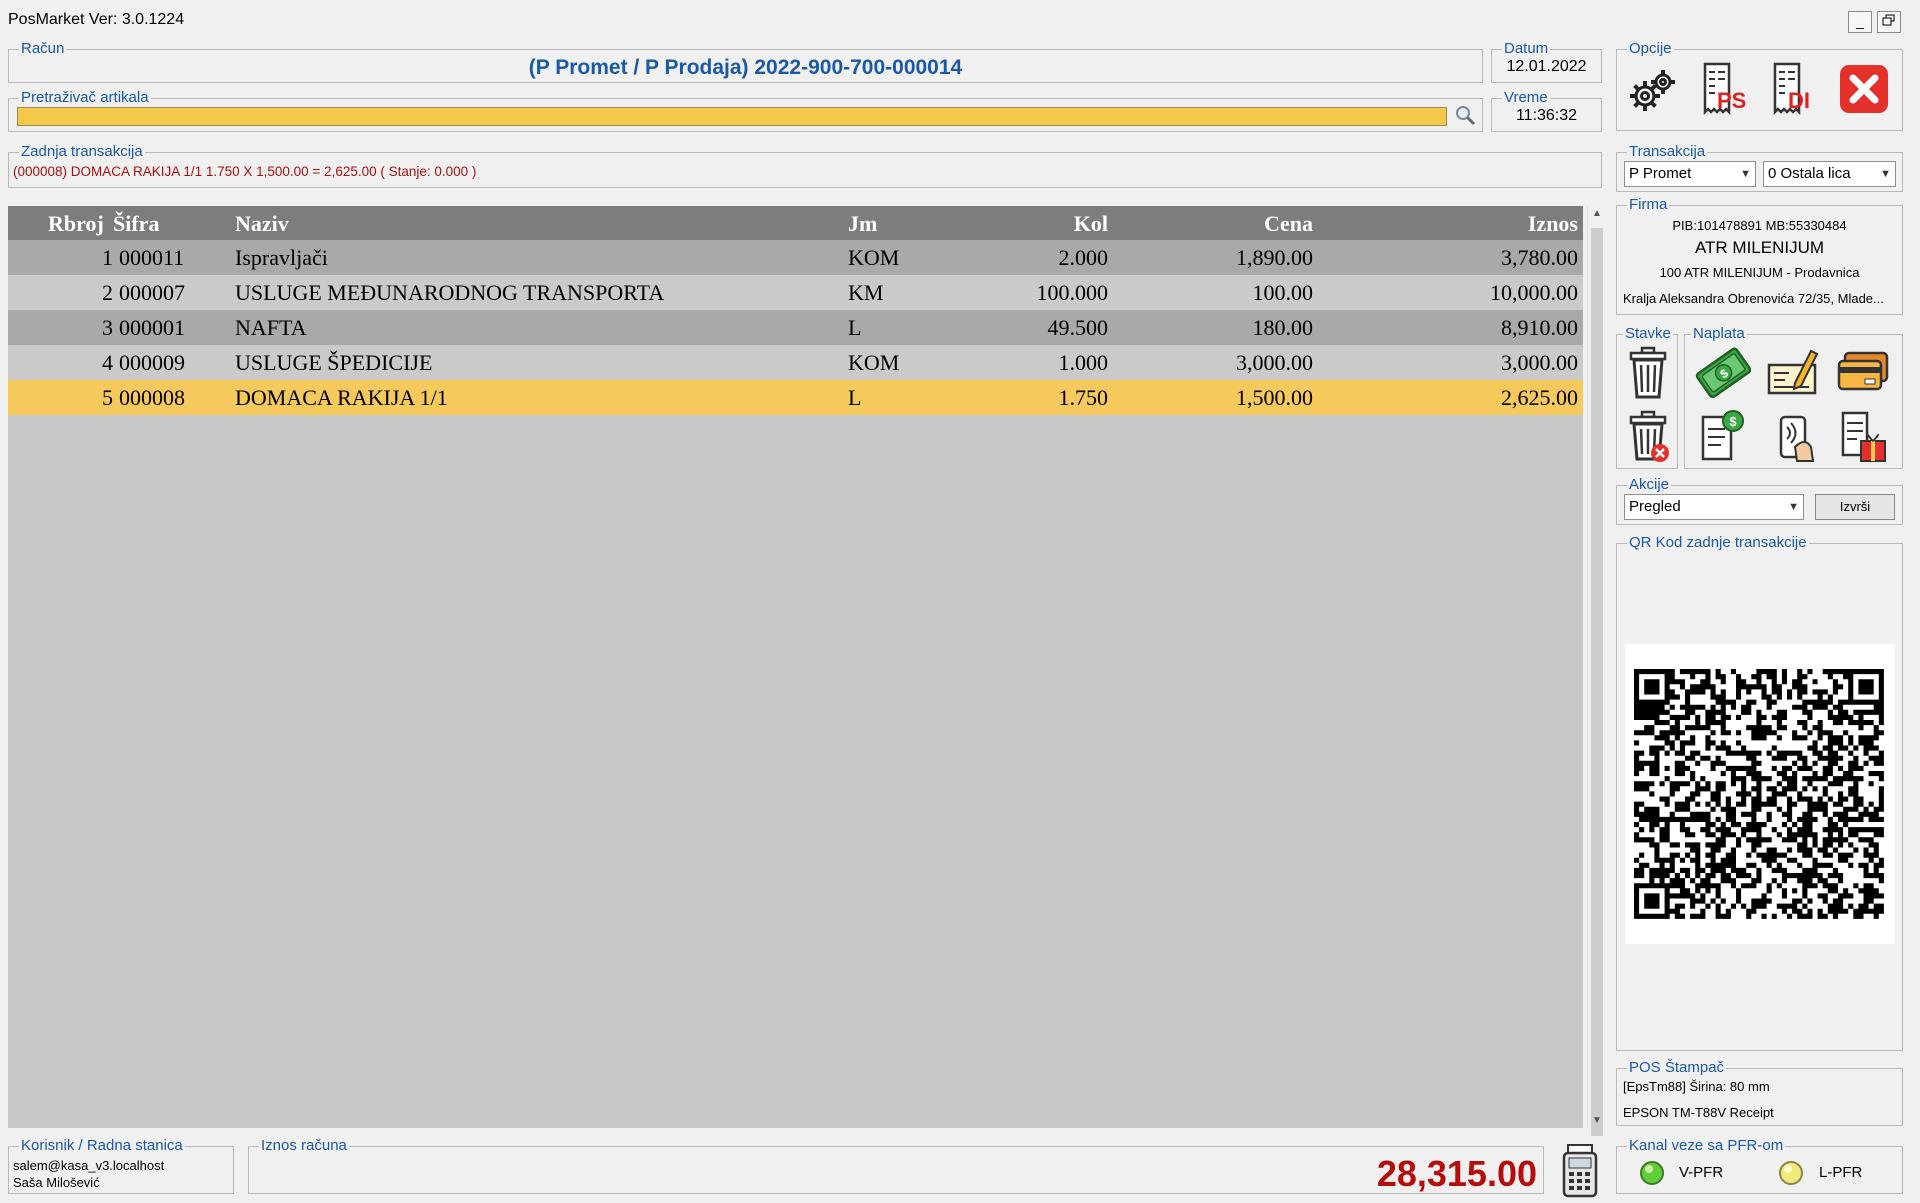 This screenshot has height=1203, width=1920. I want to click on ps-label: PS, so click(1732, 100).